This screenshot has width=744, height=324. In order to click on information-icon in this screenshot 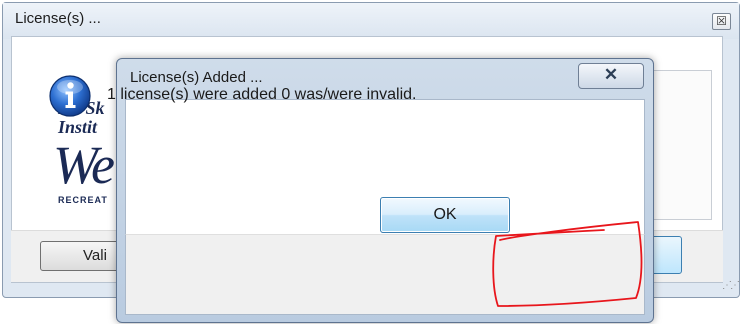, I will do `click(70, 96)`.